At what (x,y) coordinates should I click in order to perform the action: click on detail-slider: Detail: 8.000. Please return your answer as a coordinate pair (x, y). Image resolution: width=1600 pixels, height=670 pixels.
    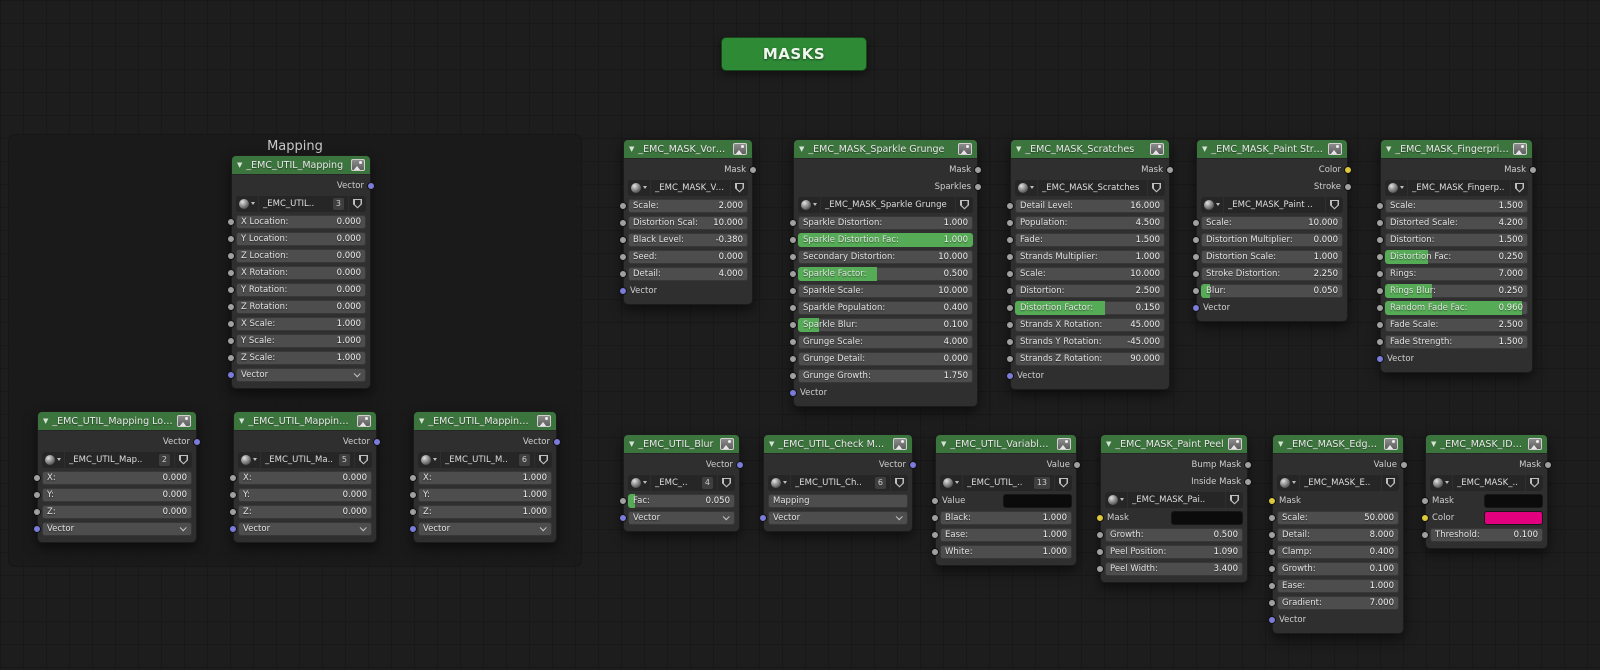
    Looking at the image, I should click on (1338, 534).